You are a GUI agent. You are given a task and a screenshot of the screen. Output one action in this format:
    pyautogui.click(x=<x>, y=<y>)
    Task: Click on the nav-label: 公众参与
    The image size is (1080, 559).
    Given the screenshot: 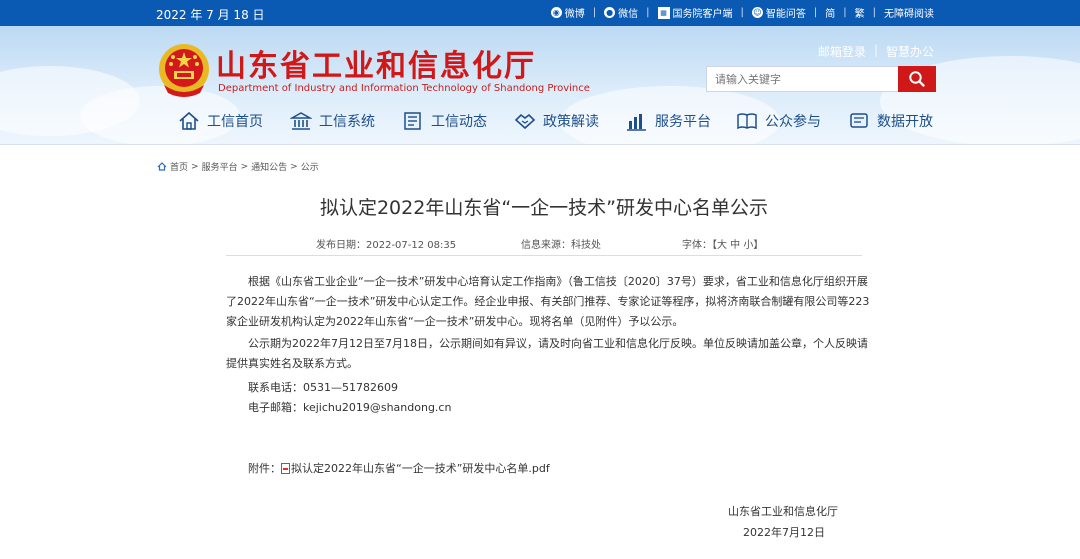 What is the action you would take?
    pyautogui.click(x=793, y=122)
    